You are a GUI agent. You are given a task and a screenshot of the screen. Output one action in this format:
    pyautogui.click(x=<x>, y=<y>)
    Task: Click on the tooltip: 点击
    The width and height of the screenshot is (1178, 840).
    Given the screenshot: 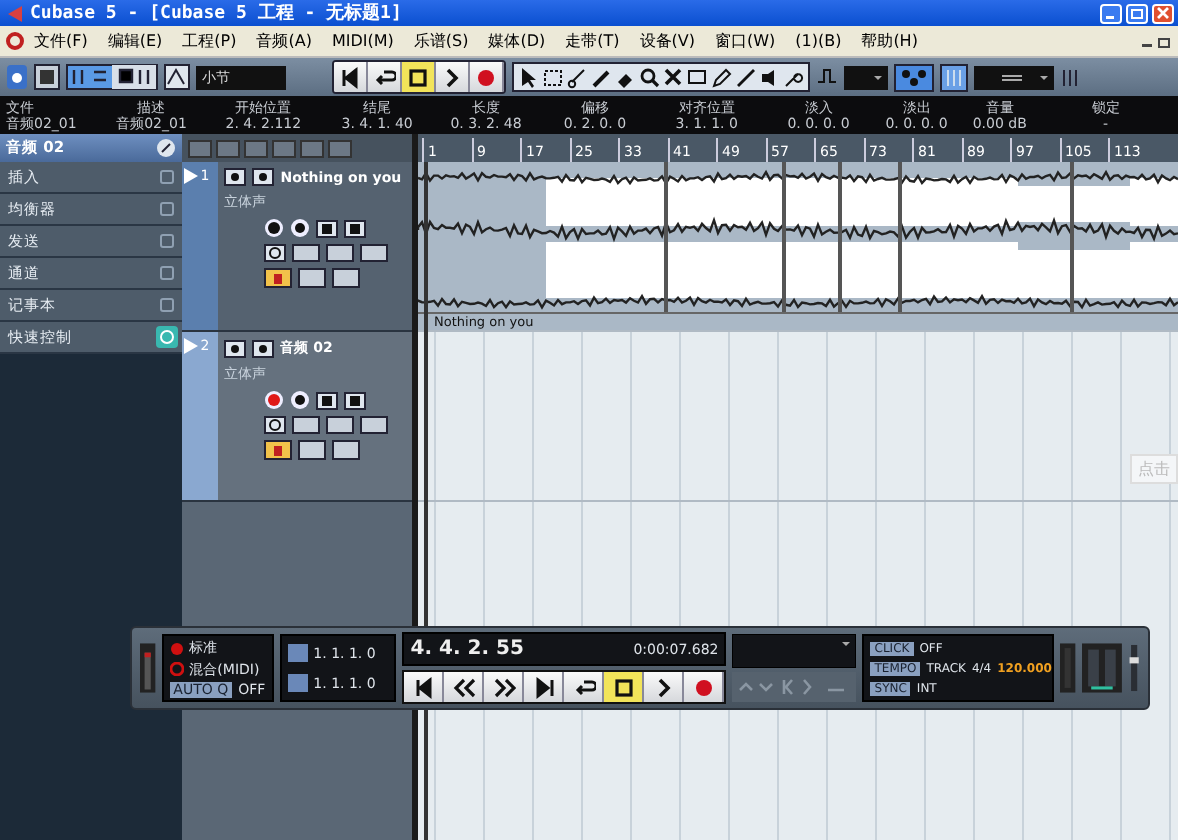 What is the action you would take?
    pyautogui.click(x=1154, y=469)
    